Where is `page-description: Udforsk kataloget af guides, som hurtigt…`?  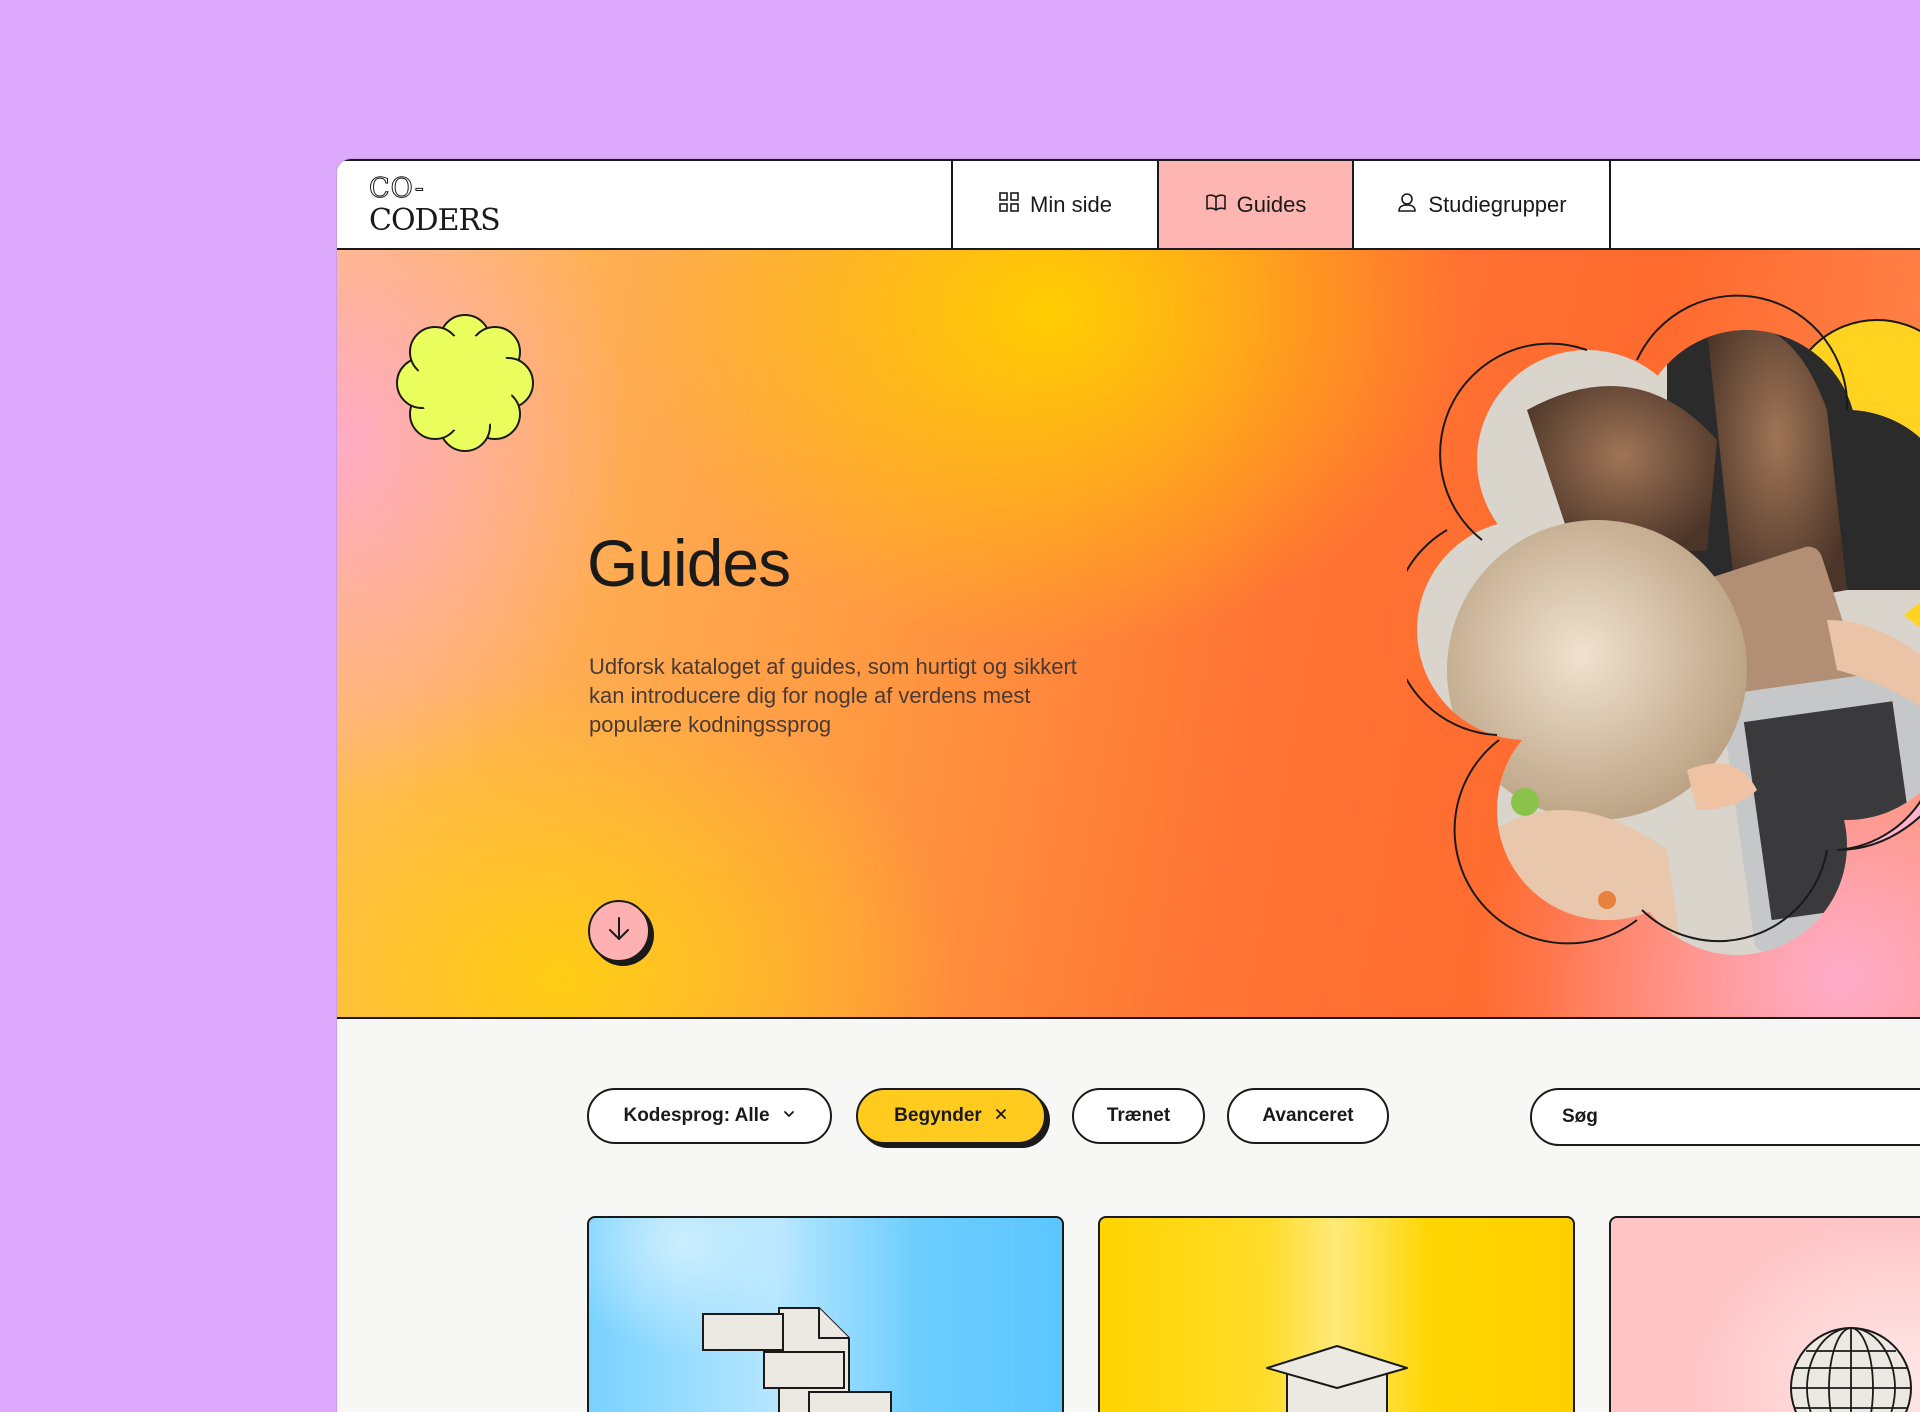
page-description: Udforsk kataloget af guides, som hurtigt… is located at coordinates (833, 695).